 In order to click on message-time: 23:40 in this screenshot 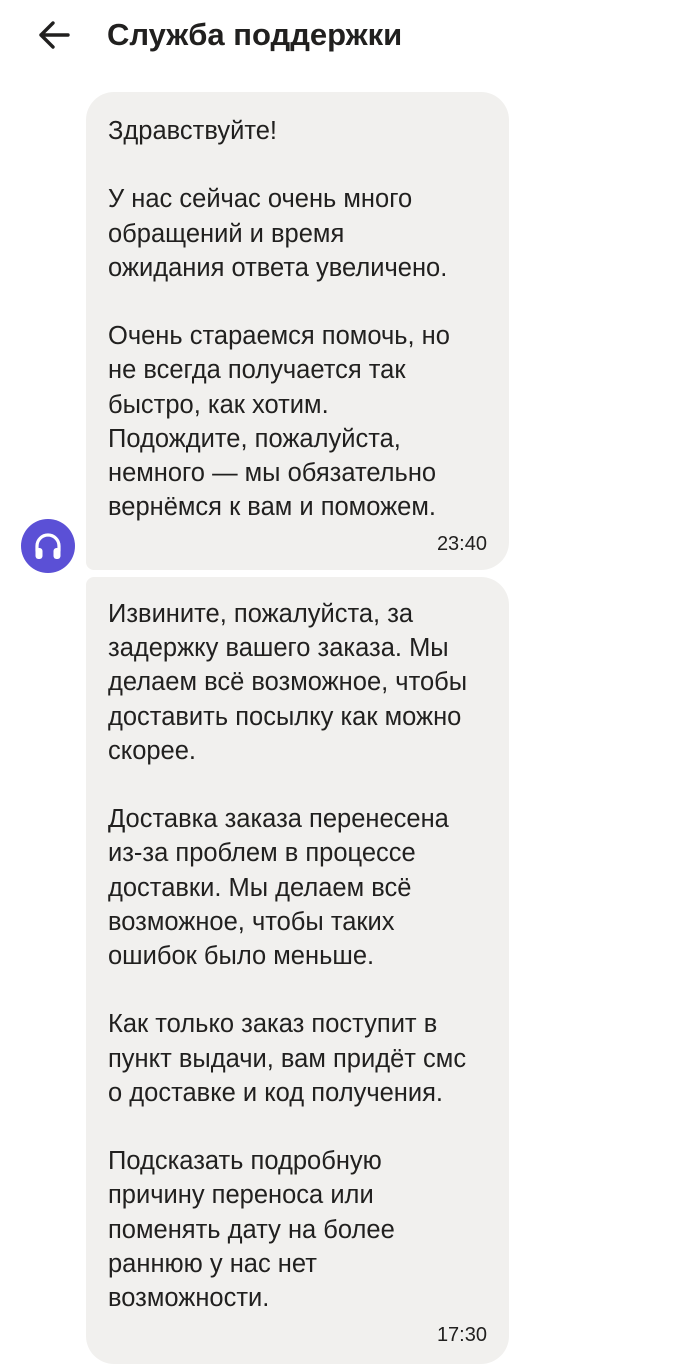, I will do `click(461, 544)`.